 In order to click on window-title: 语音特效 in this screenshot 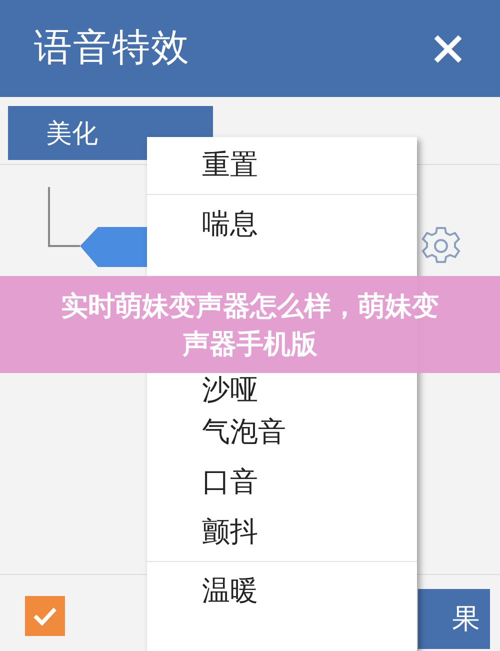, I will do `click(112, 48)`.